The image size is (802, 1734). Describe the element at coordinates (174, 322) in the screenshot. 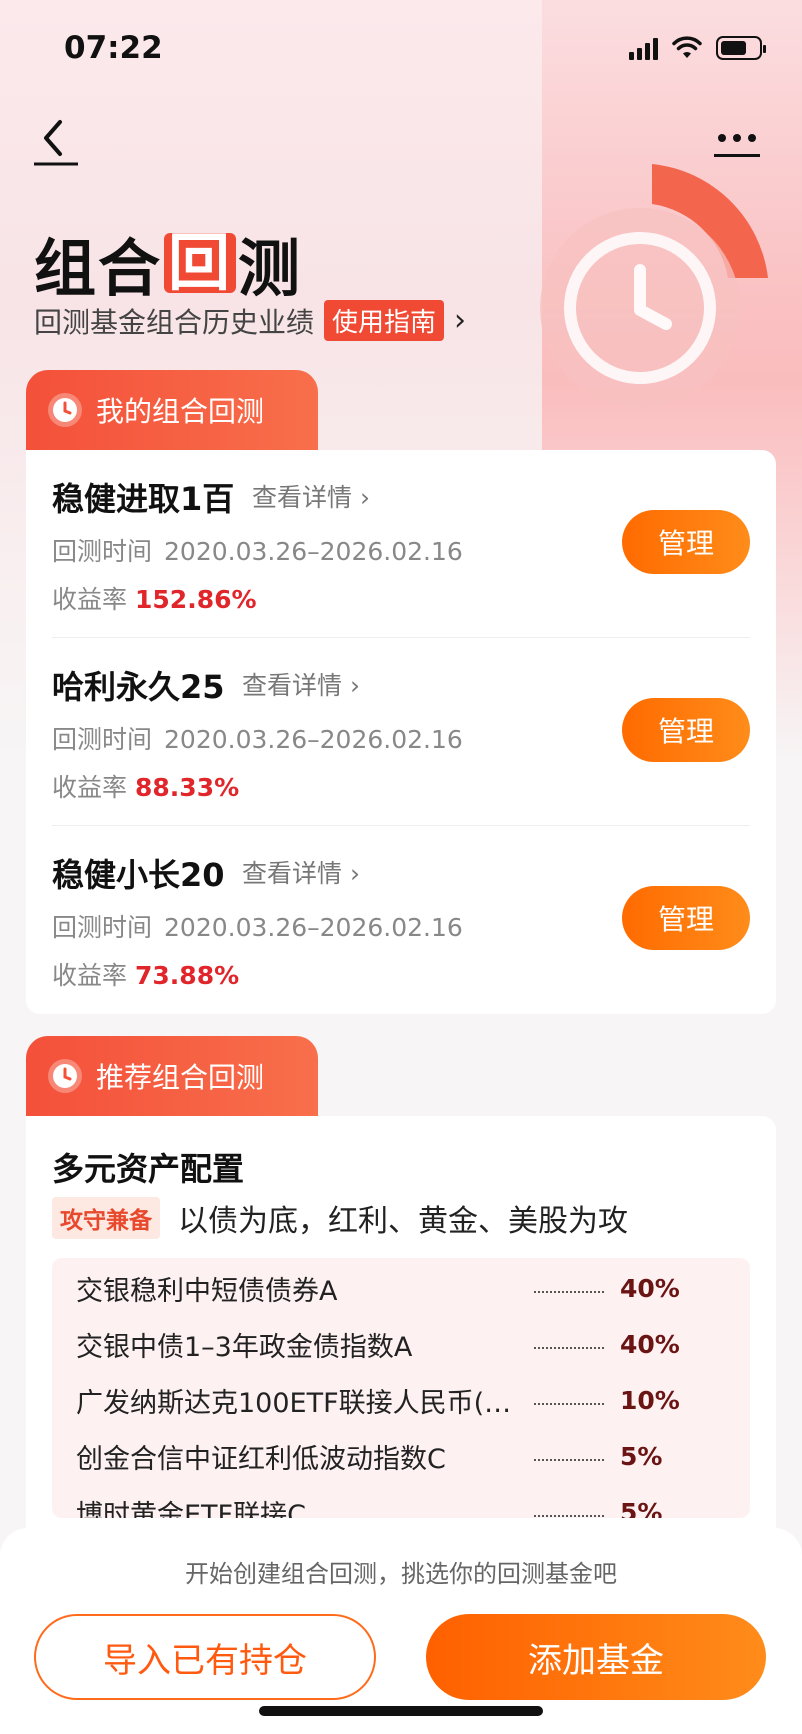

I see `subtitle: 回测基金组合历史业绩` at that location.